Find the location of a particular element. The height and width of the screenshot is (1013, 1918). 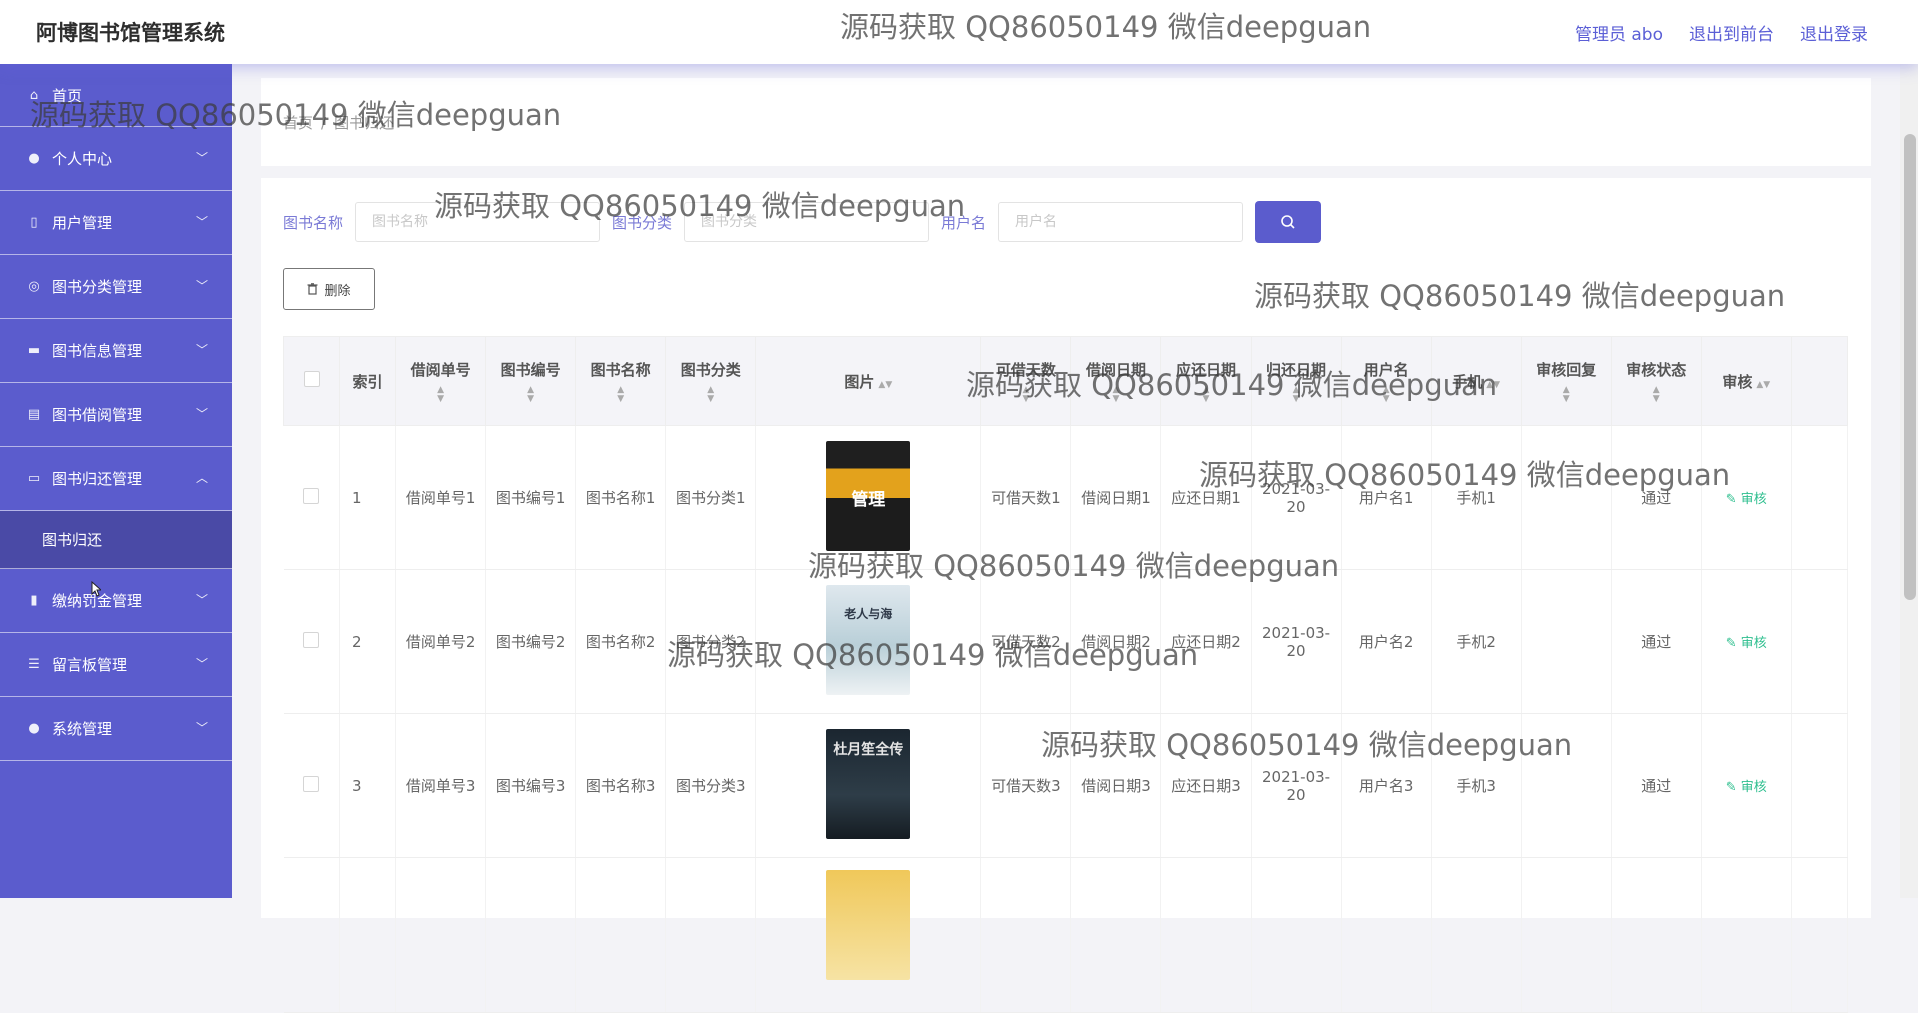

sidebar-subitem-book-return: 图书归还 is located at coordinates (116, 540).